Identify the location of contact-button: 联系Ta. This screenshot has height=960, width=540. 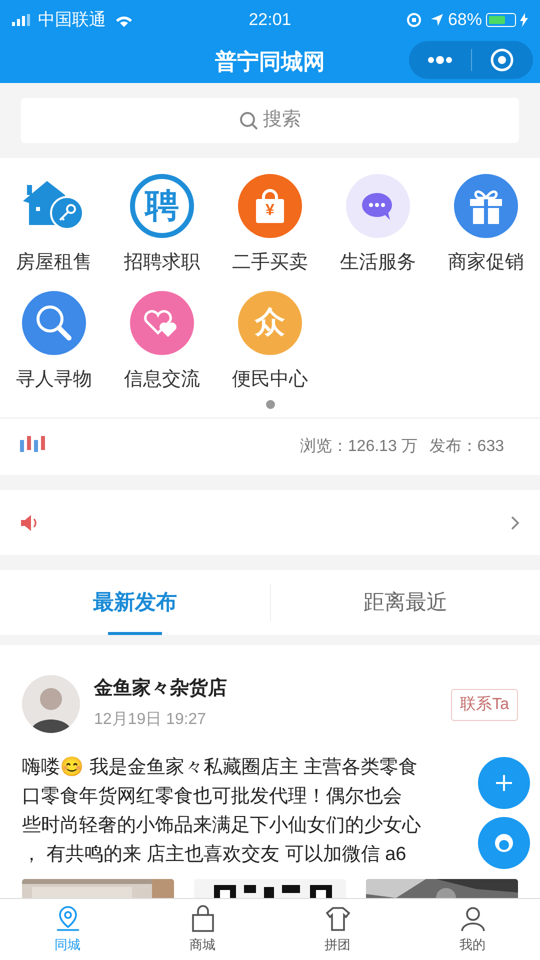
(484, 705).